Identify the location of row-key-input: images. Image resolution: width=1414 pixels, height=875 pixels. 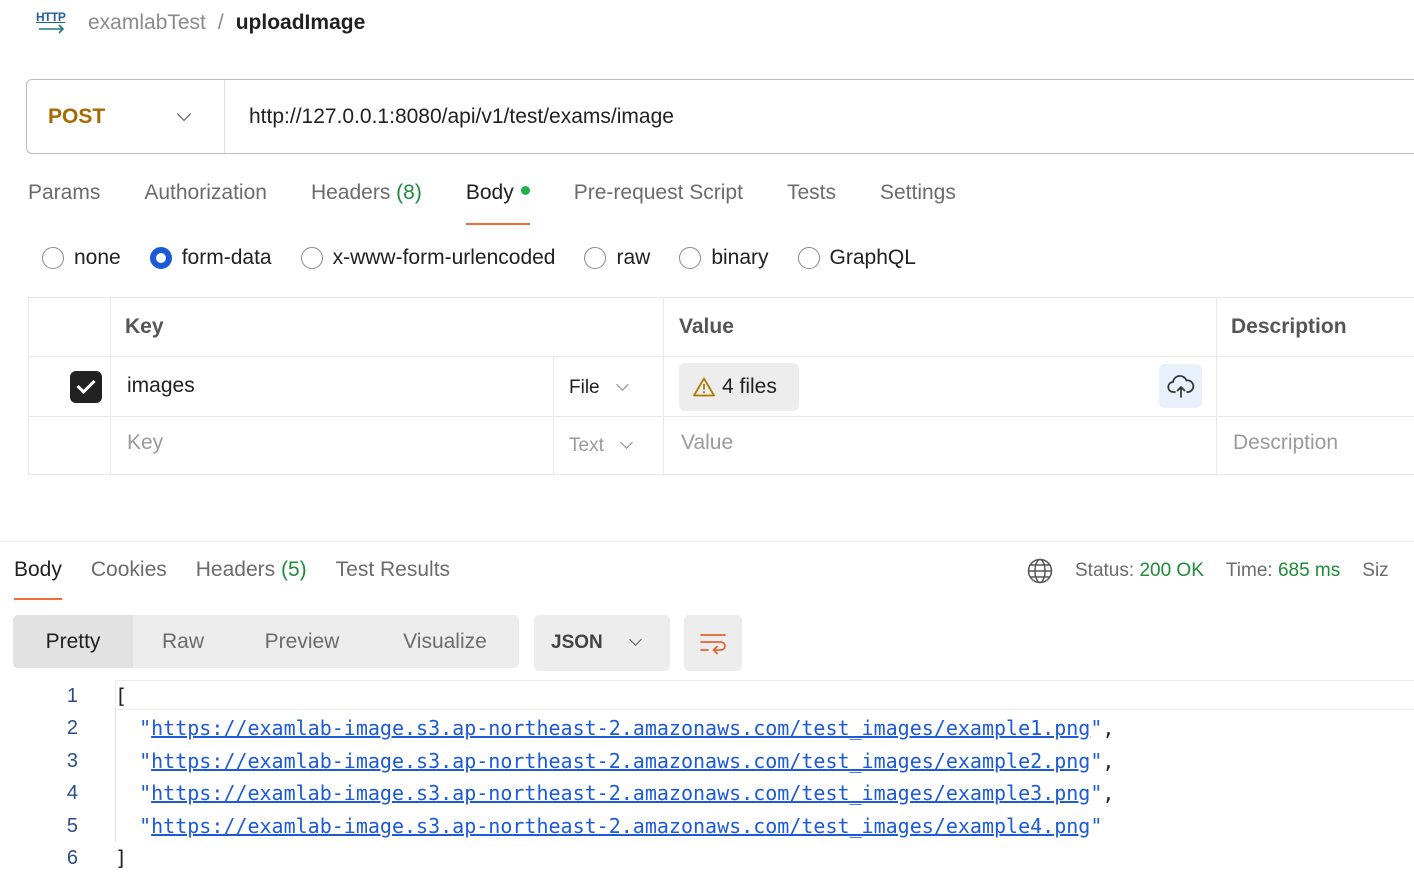
(161, 386).